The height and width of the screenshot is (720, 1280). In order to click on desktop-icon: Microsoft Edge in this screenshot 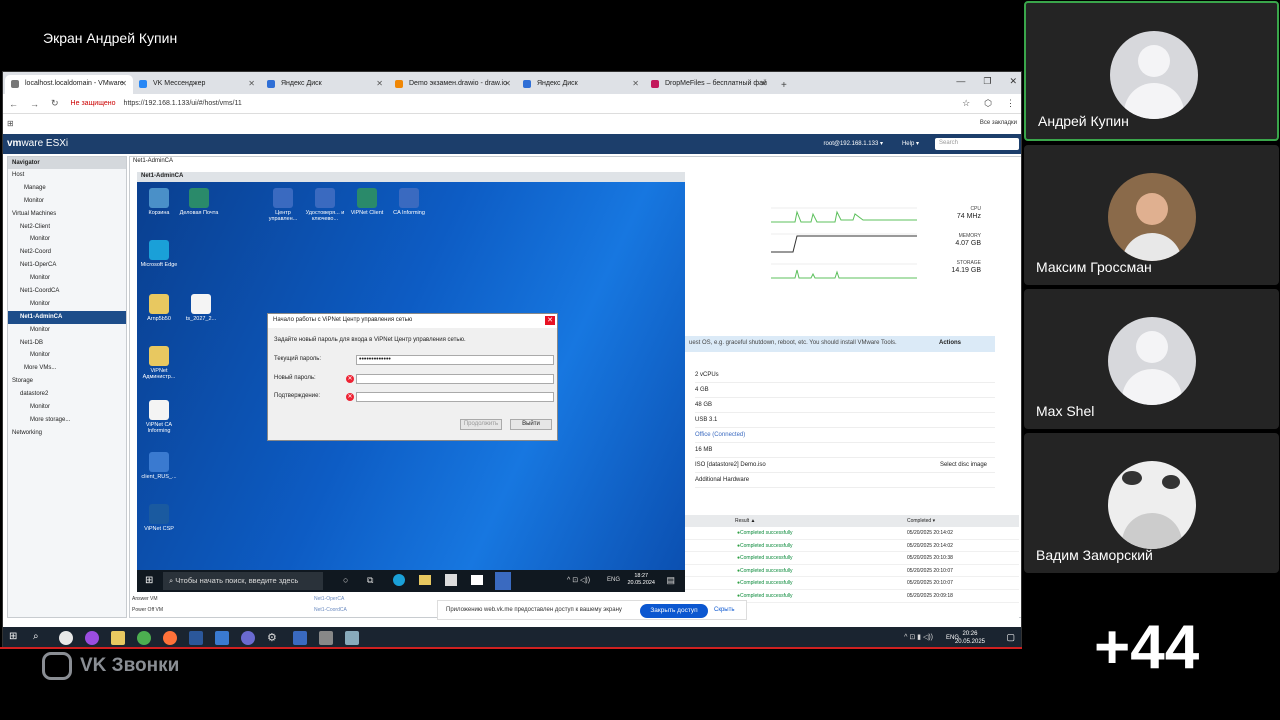, I will do `click(159, 254)`.